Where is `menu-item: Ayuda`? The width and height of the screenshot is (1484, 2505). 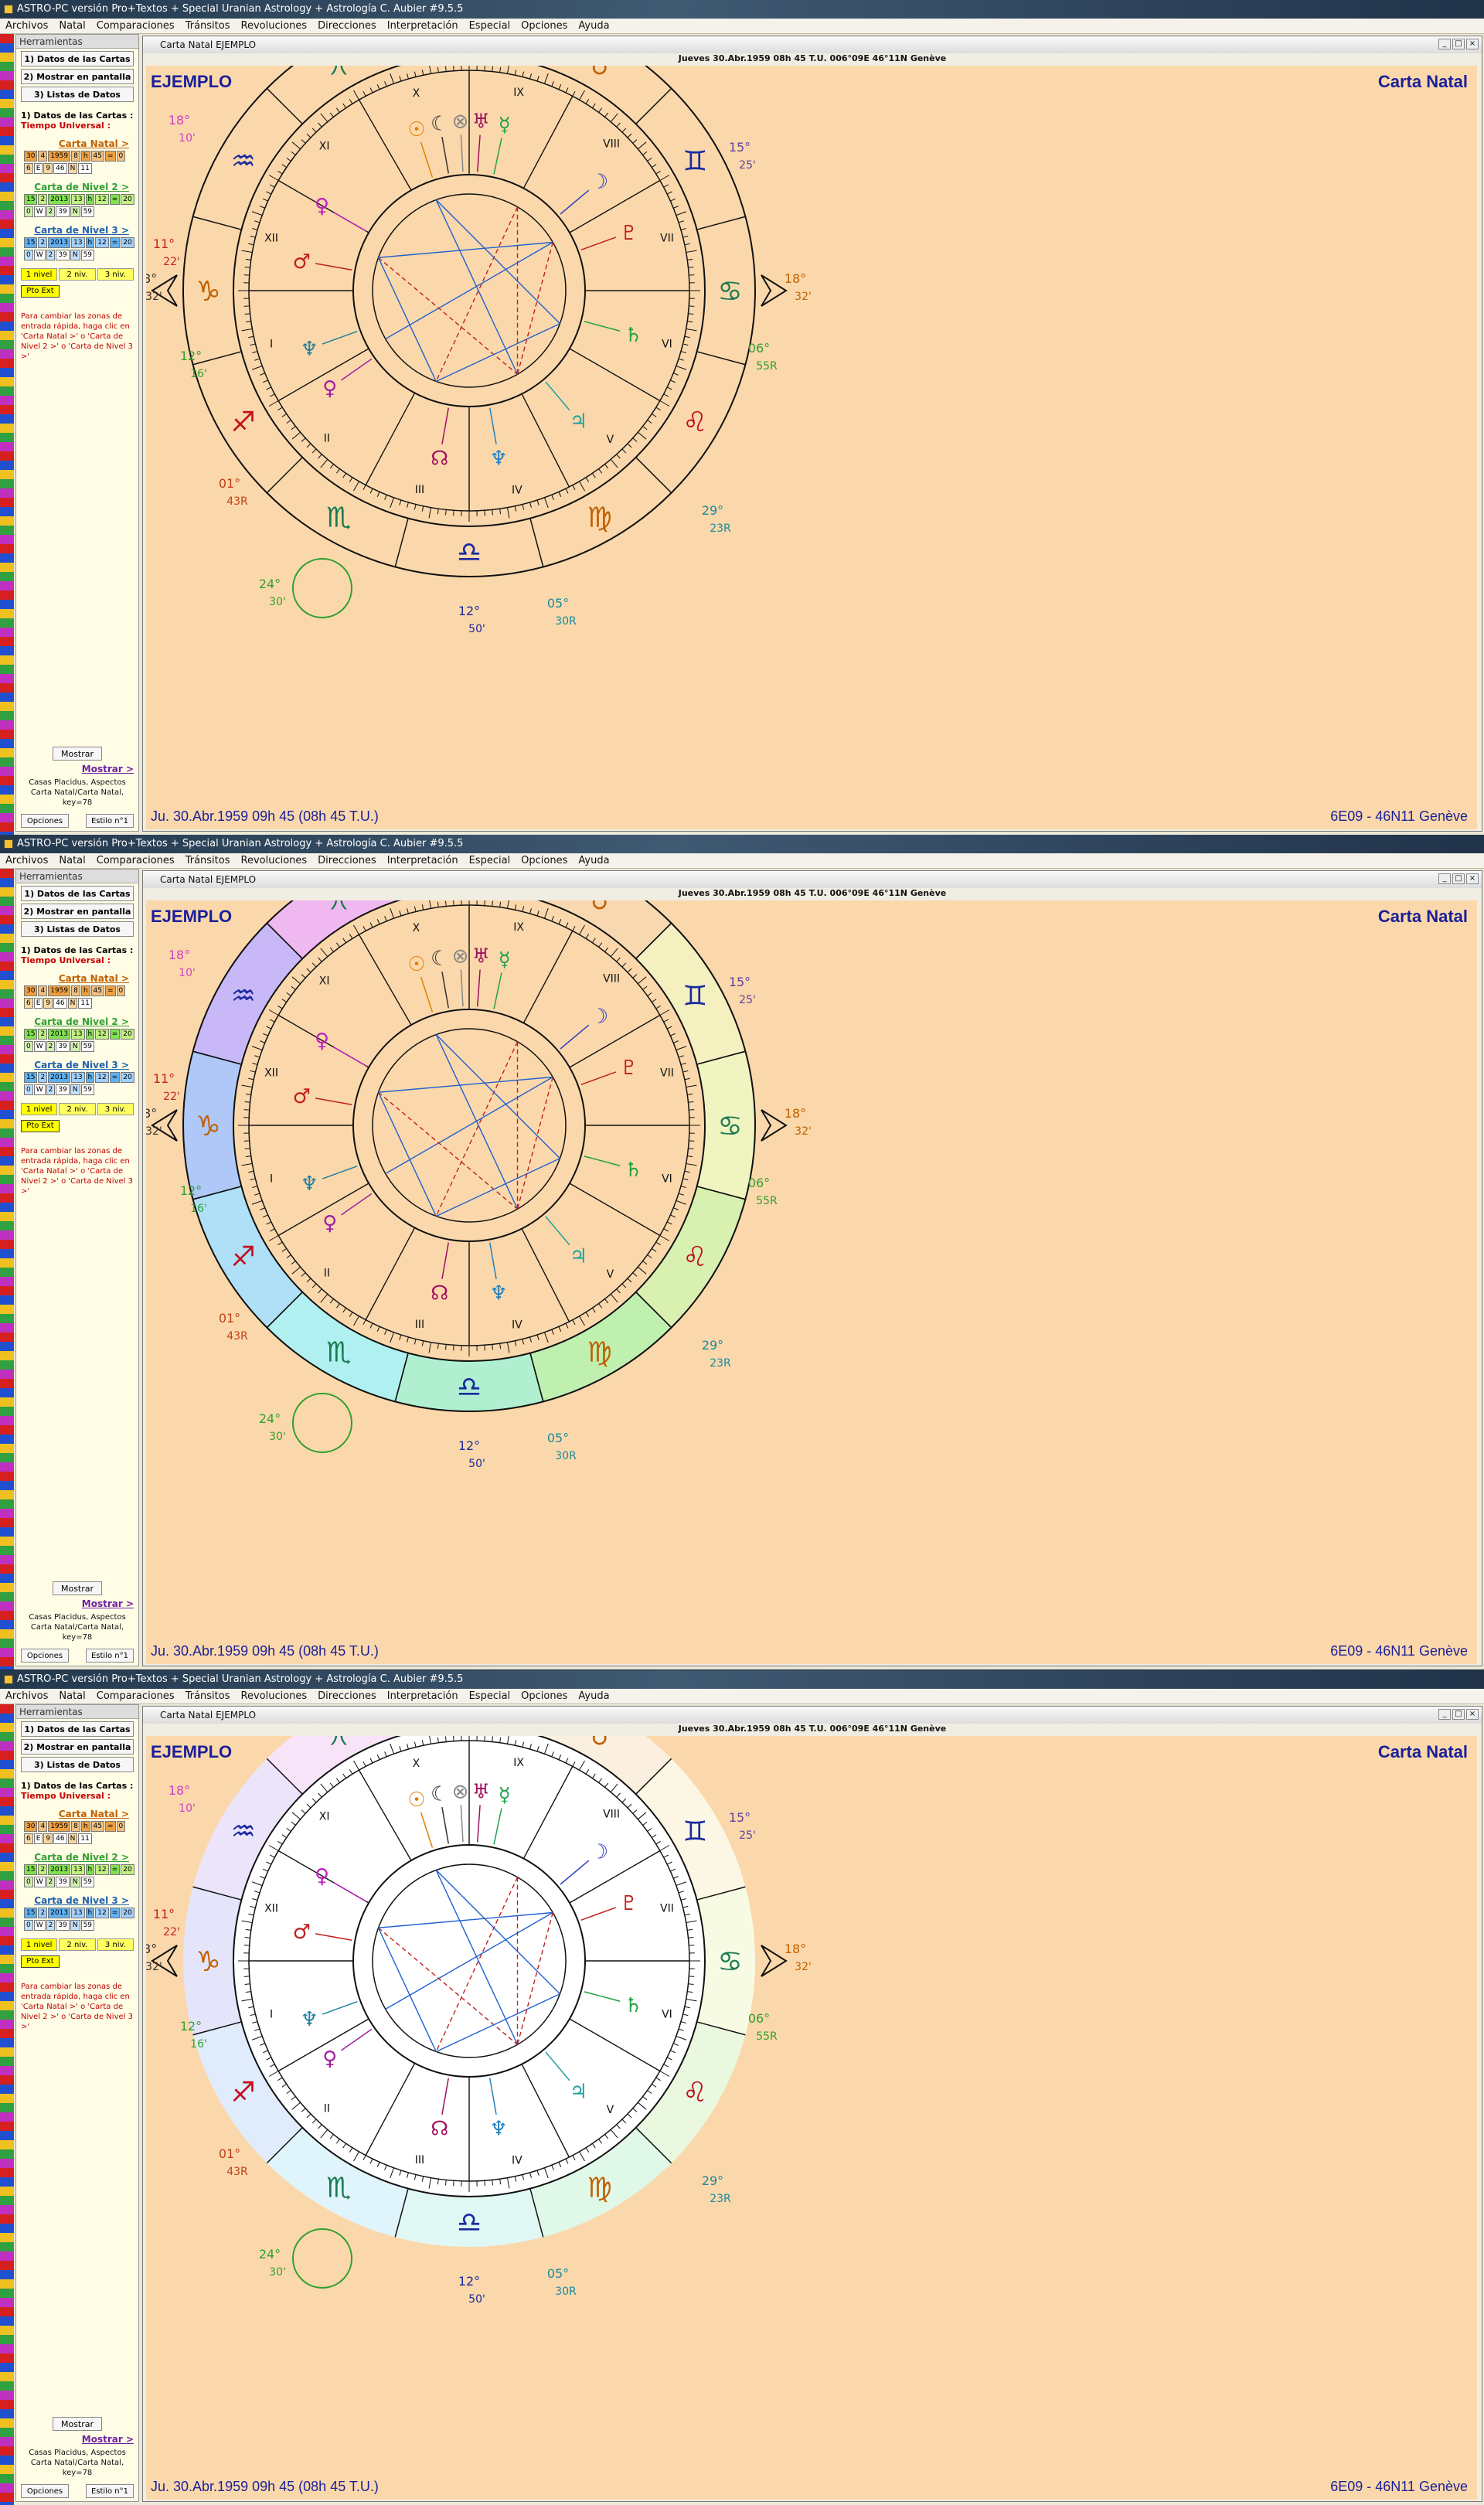 menu-item: Ayuda is located at coordinates (593, 1696).